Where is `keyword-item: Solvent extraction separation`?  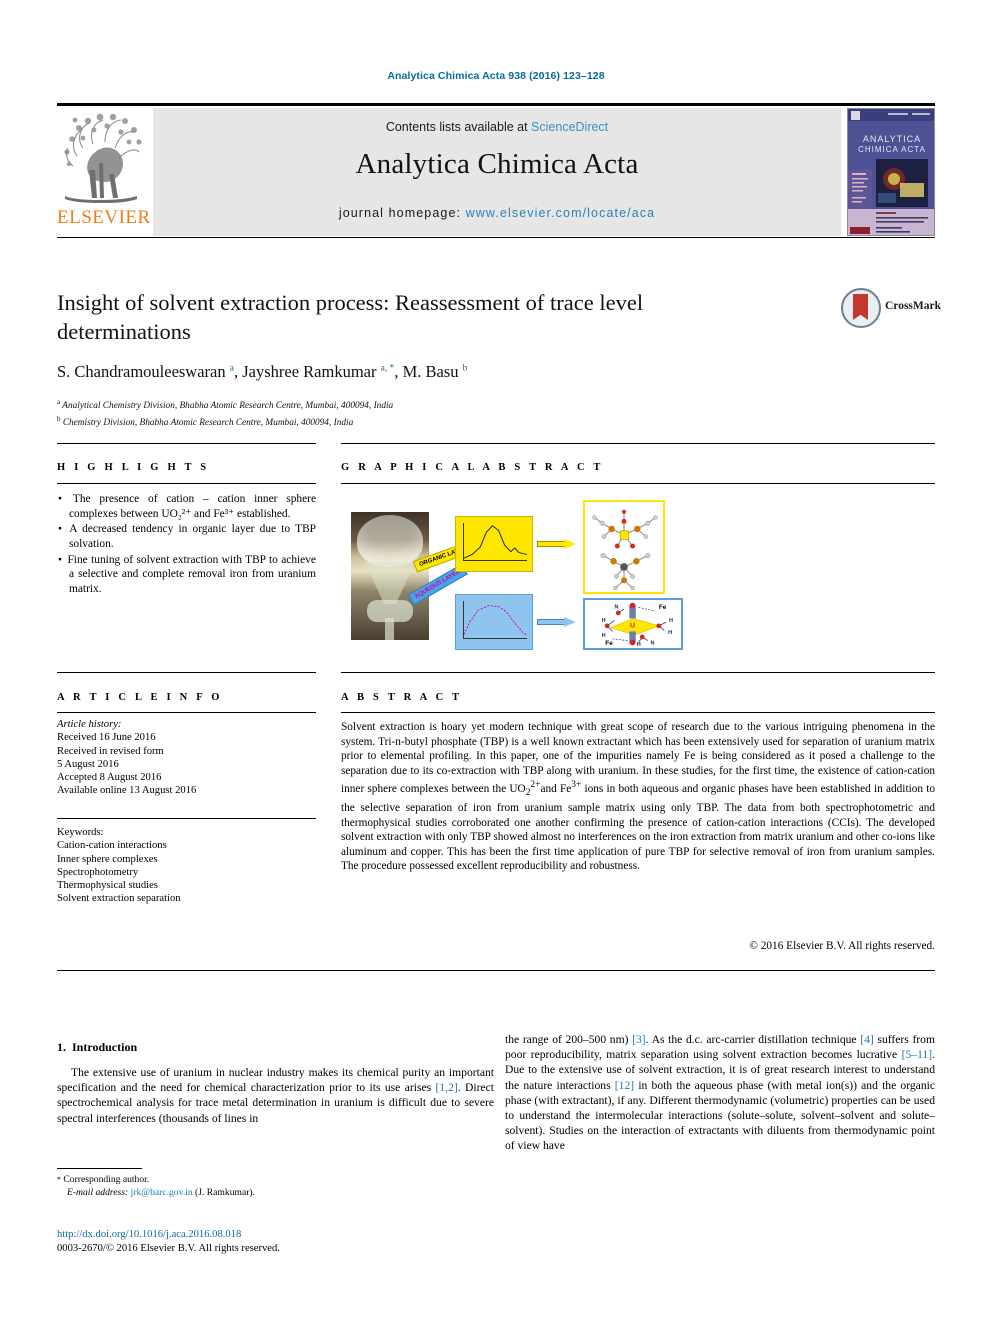
keyword-item: Solvent extraction separation is located at coordinates (119, 899).